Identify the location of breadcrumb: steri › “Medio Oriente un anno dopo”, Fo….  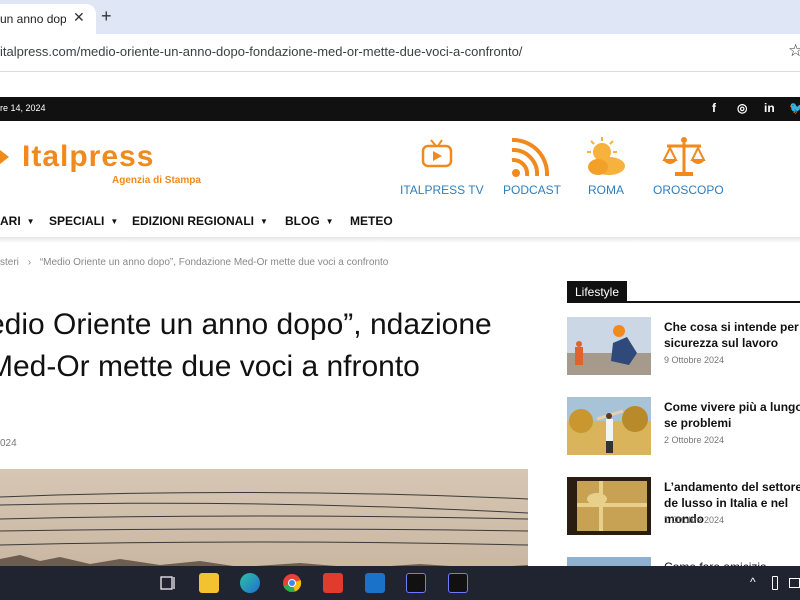
(194, 262).